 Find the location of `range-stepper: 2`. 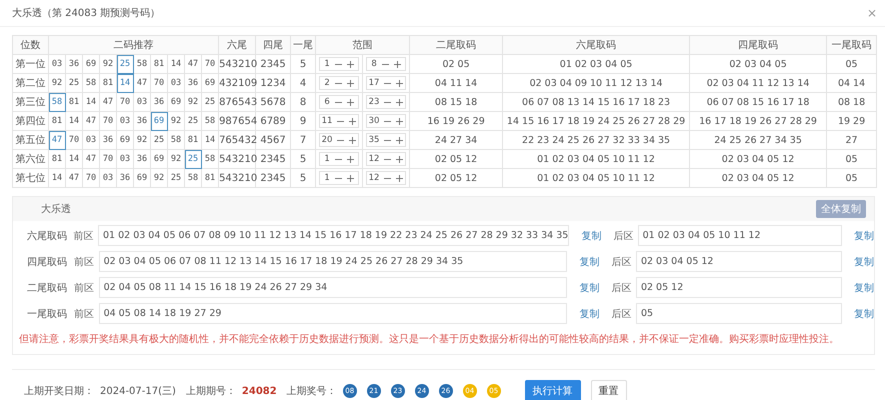

range-stepper: 2 is located at coordinates (339, 83).